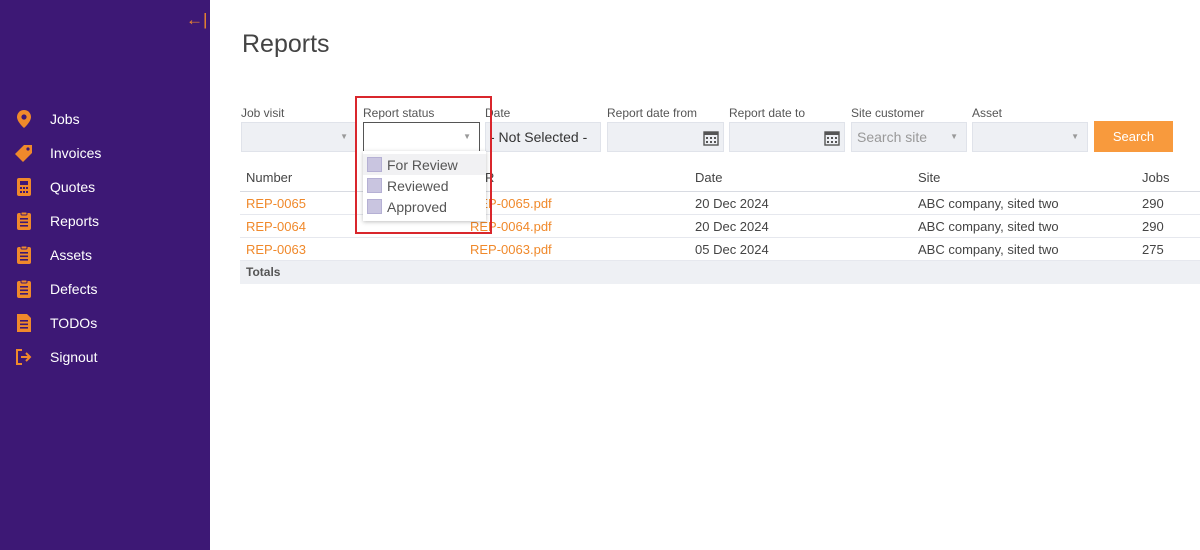 This screenshot has width=1200, height=550. I want to click on asset-select: ▼, so click(1030, 137).